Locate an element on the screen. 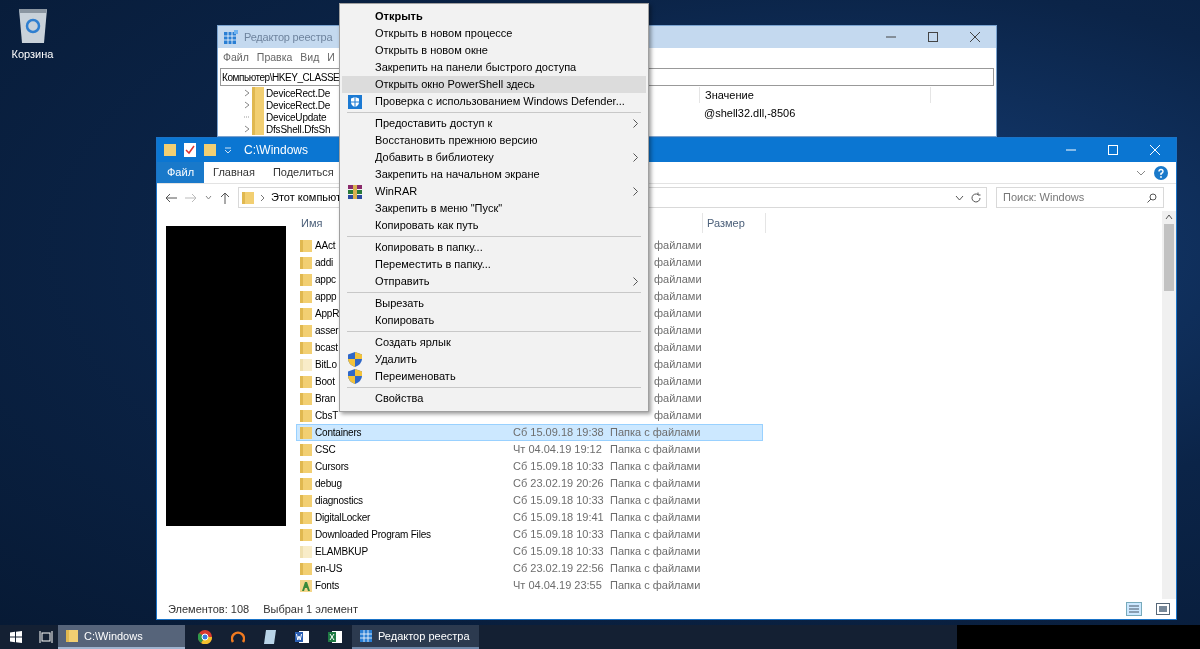 Image resolution: width=1200 pixels, height=649 pixels. value-cell-text: @shell32.dll,-8506 is located at coordinates (750, 113).